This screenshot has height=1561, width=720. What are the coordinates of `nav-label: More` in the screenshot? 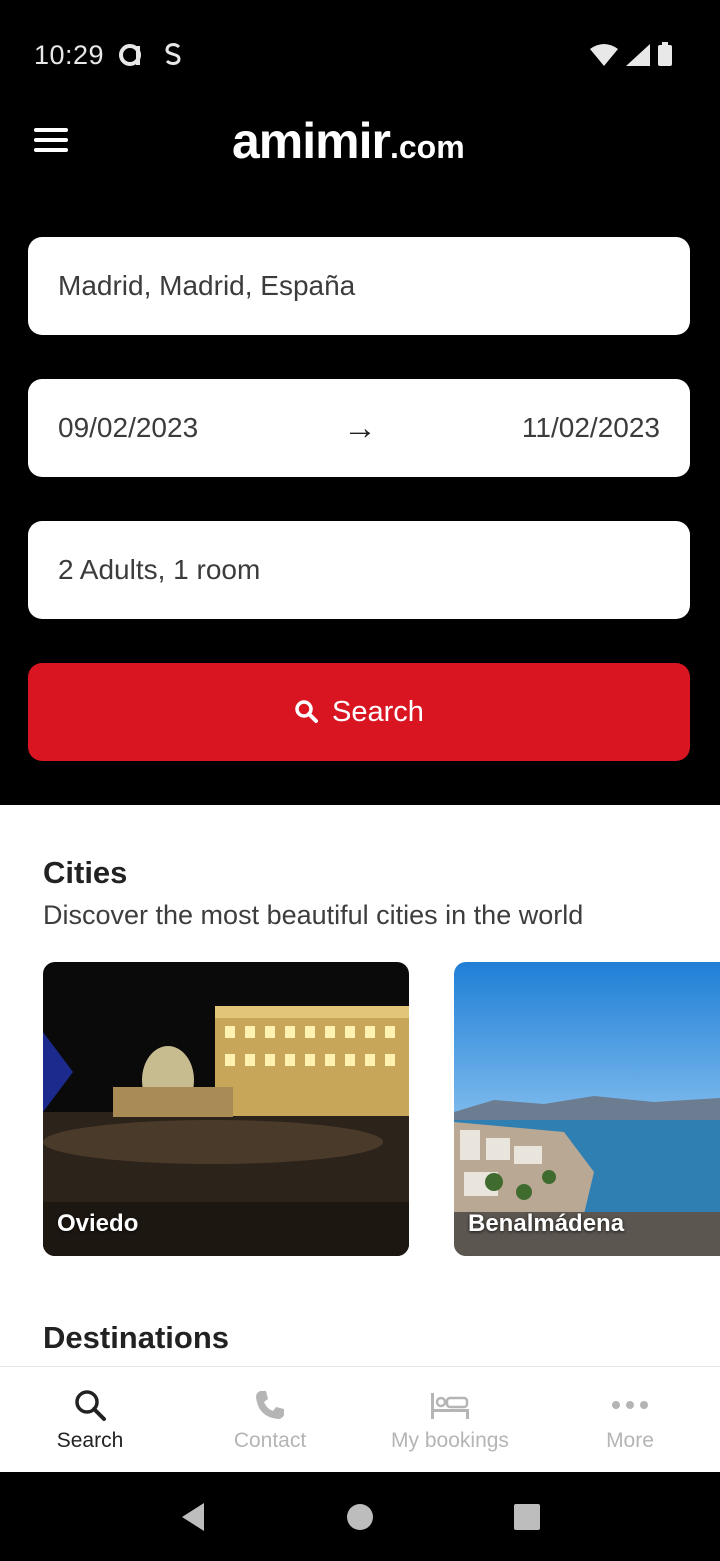 It's located at (630, 1440).